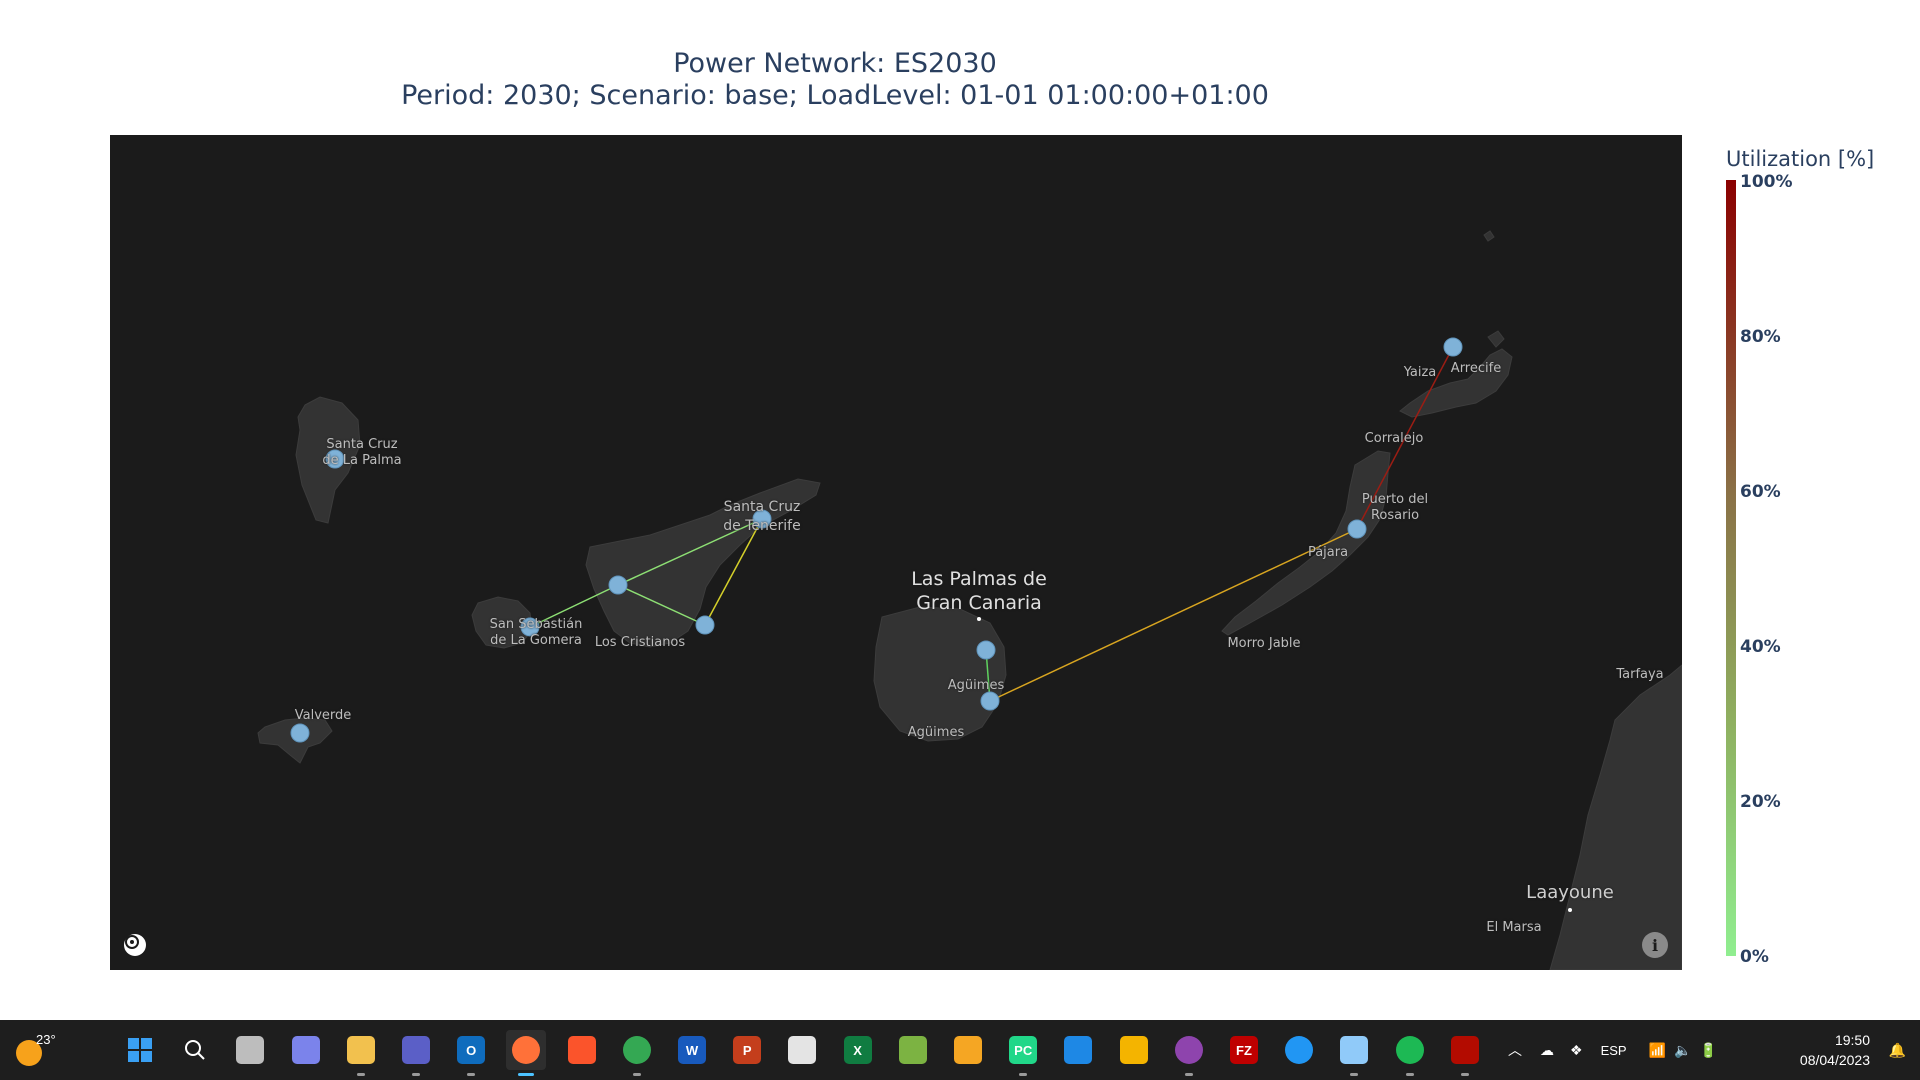  I want to click on taskbar-acrobat-reader-button, so click(1465, 1053).